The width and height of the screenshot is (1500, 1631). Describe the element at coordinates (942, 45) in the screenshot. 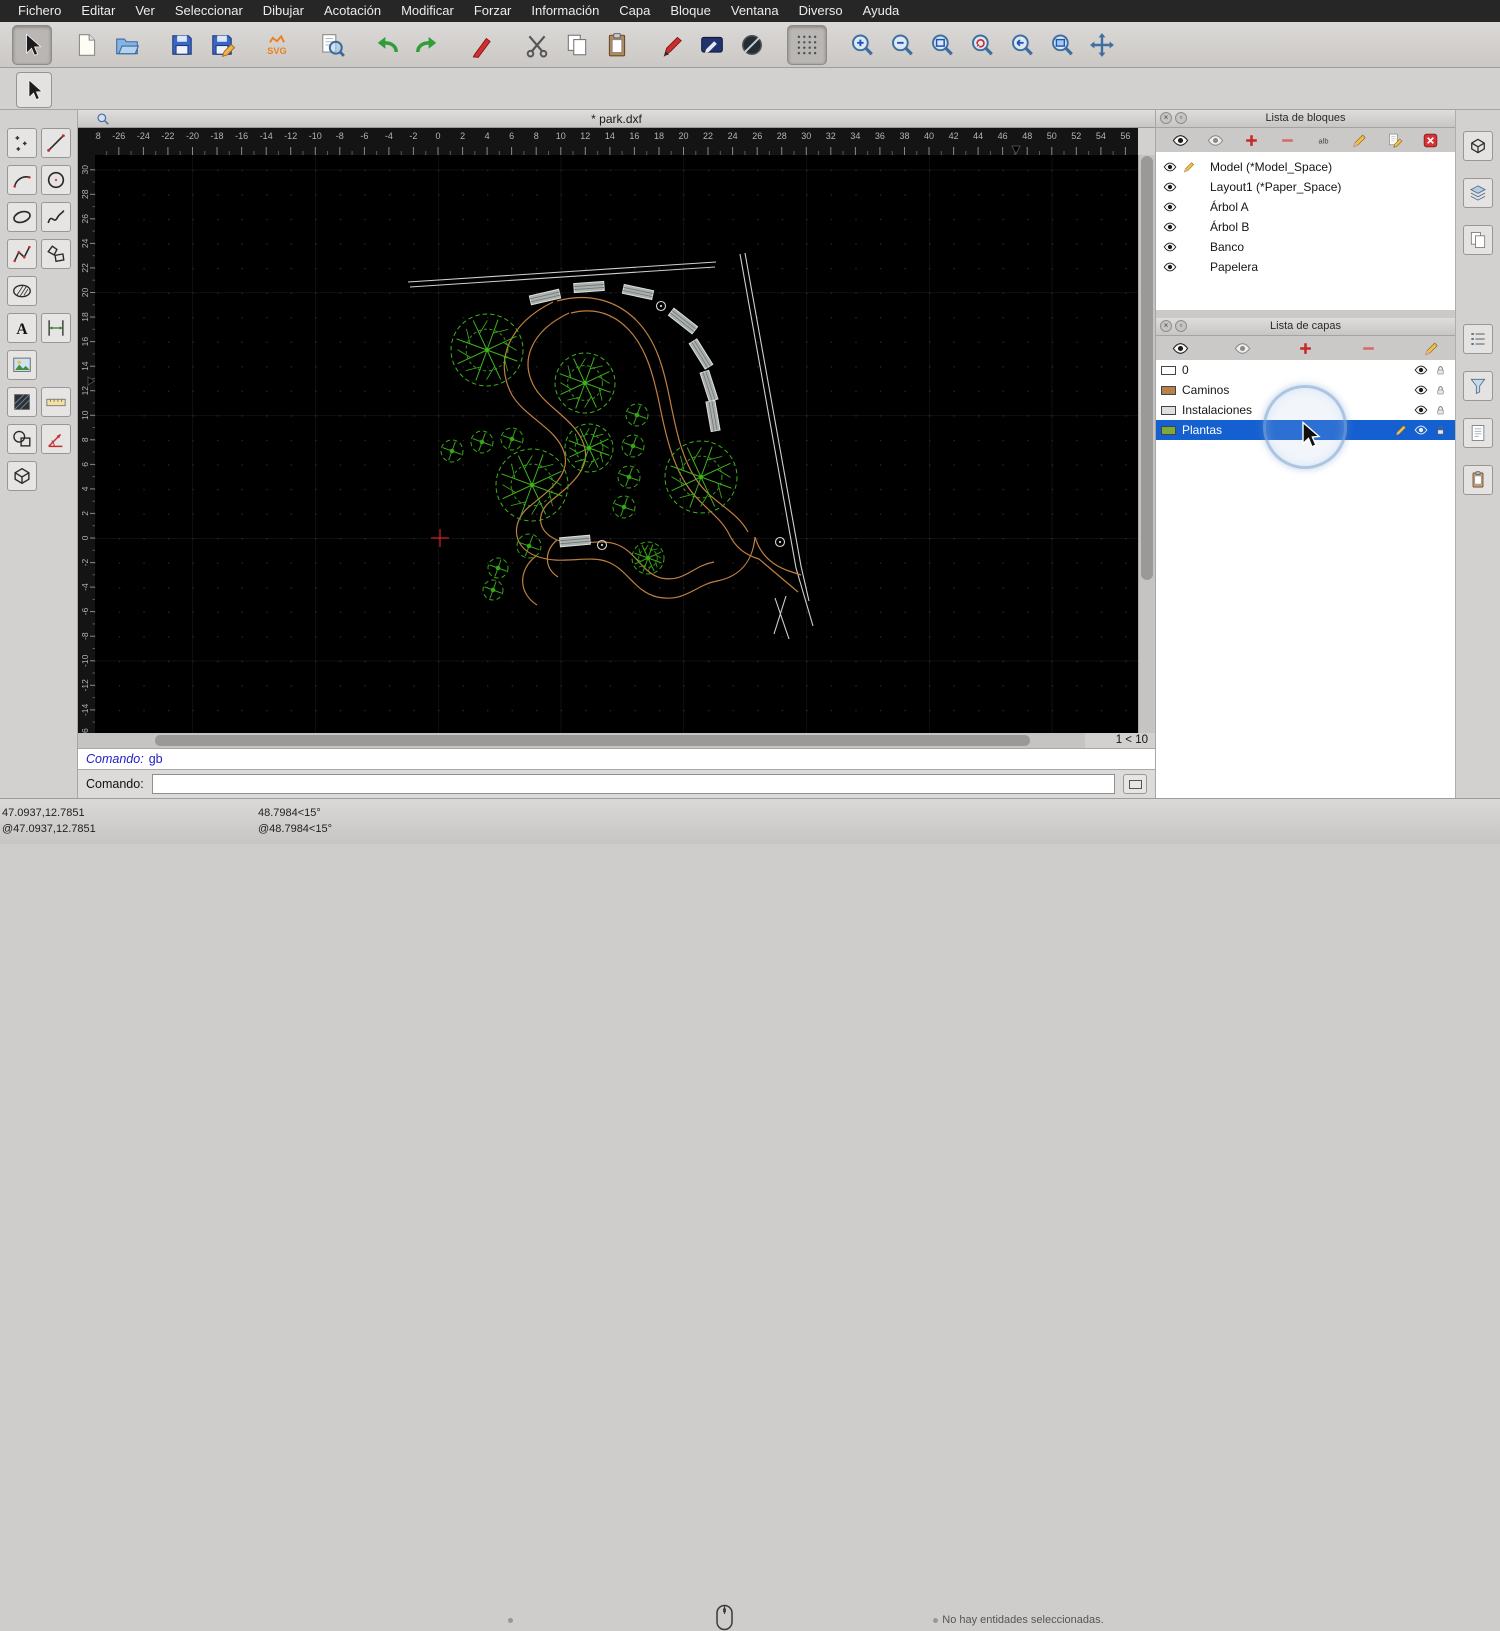

I see `zoom-auto-button` at that location.